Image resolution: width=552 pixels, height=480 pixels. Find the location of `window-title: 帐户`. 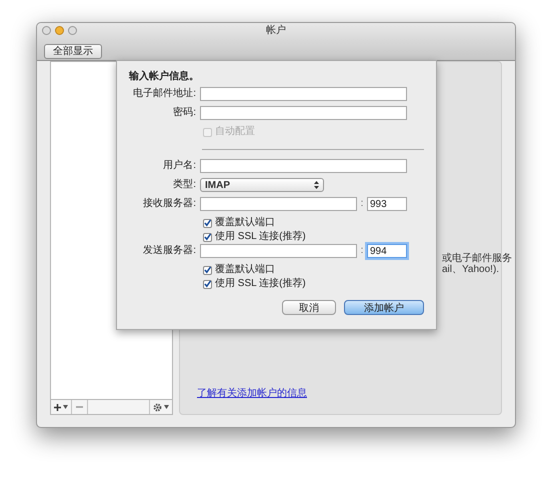

window-title: 帐户 is located at coordinates (276, 31).